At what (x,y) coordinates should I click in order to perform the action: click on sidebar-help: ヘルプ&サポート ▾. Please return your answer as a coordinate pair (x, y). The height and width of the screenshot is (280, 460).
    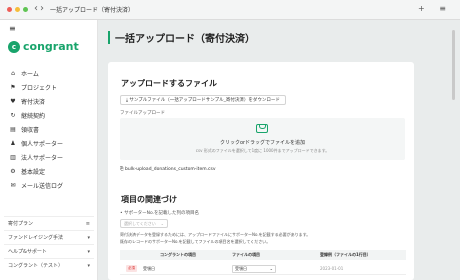
    Looking at the image, I should click on (49, 251).